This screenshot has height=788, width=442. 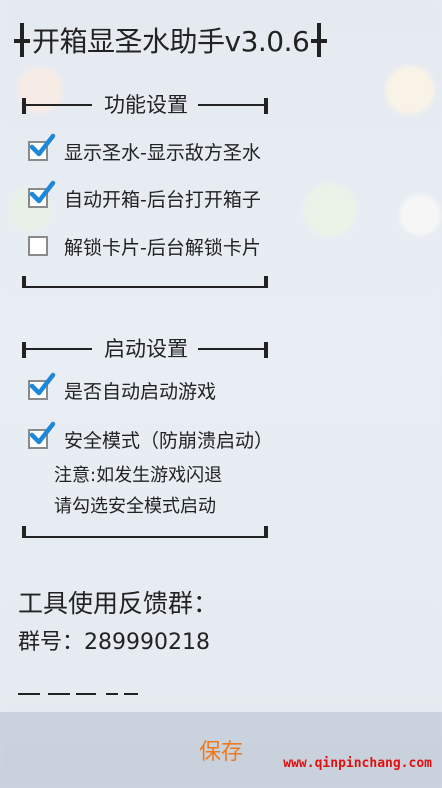 I want to click on option-show-elixir: 显示圣水-显示敌方圣水, so click(x=144, y=150).